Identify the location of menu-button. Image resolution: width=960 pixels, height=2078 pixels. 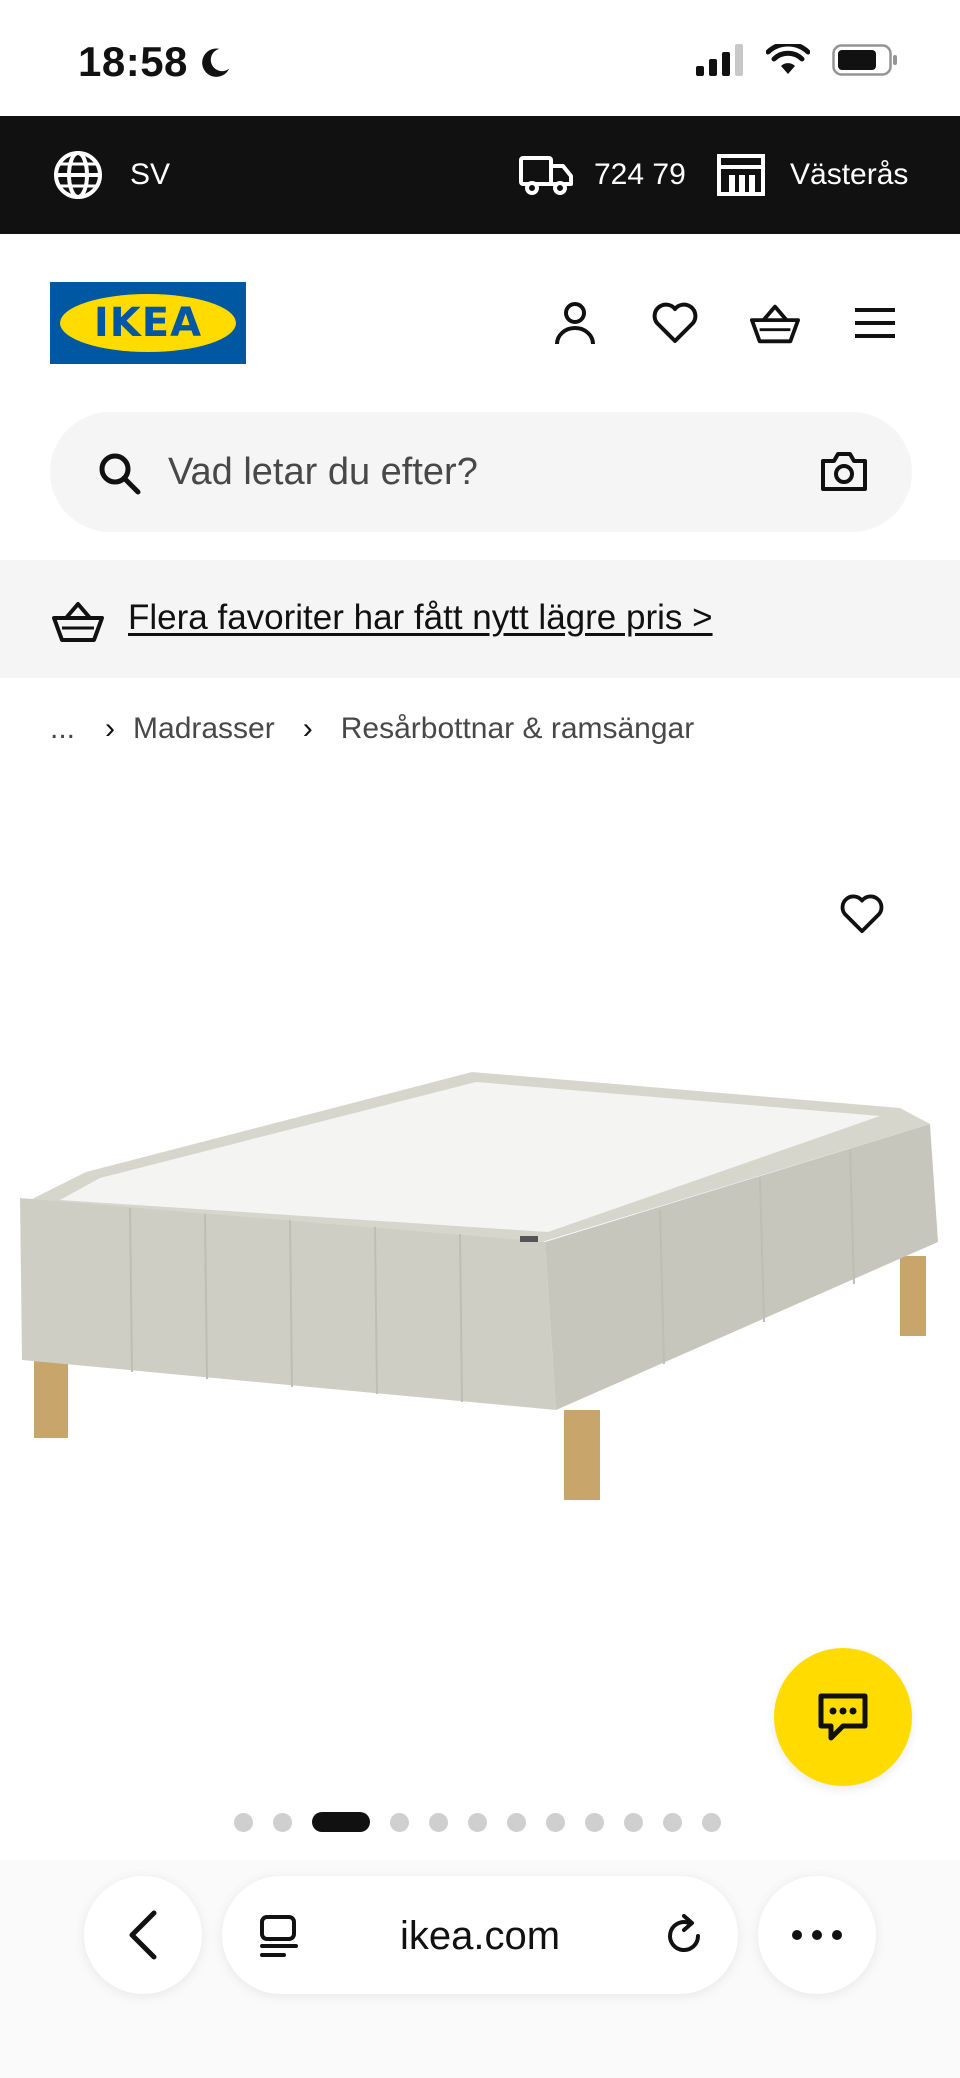
(875, 323).